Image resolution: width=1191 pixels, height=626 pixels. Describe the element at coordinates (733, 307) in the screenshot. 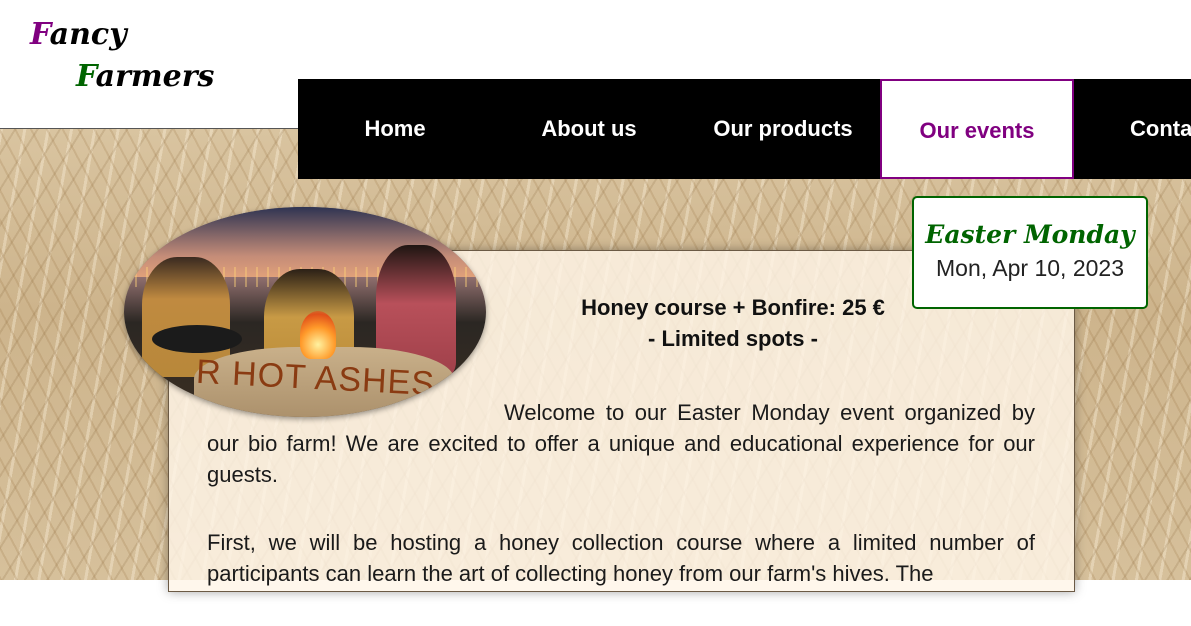

I see `headline-price: Honey course + Bonfire: 25 €` at that location.